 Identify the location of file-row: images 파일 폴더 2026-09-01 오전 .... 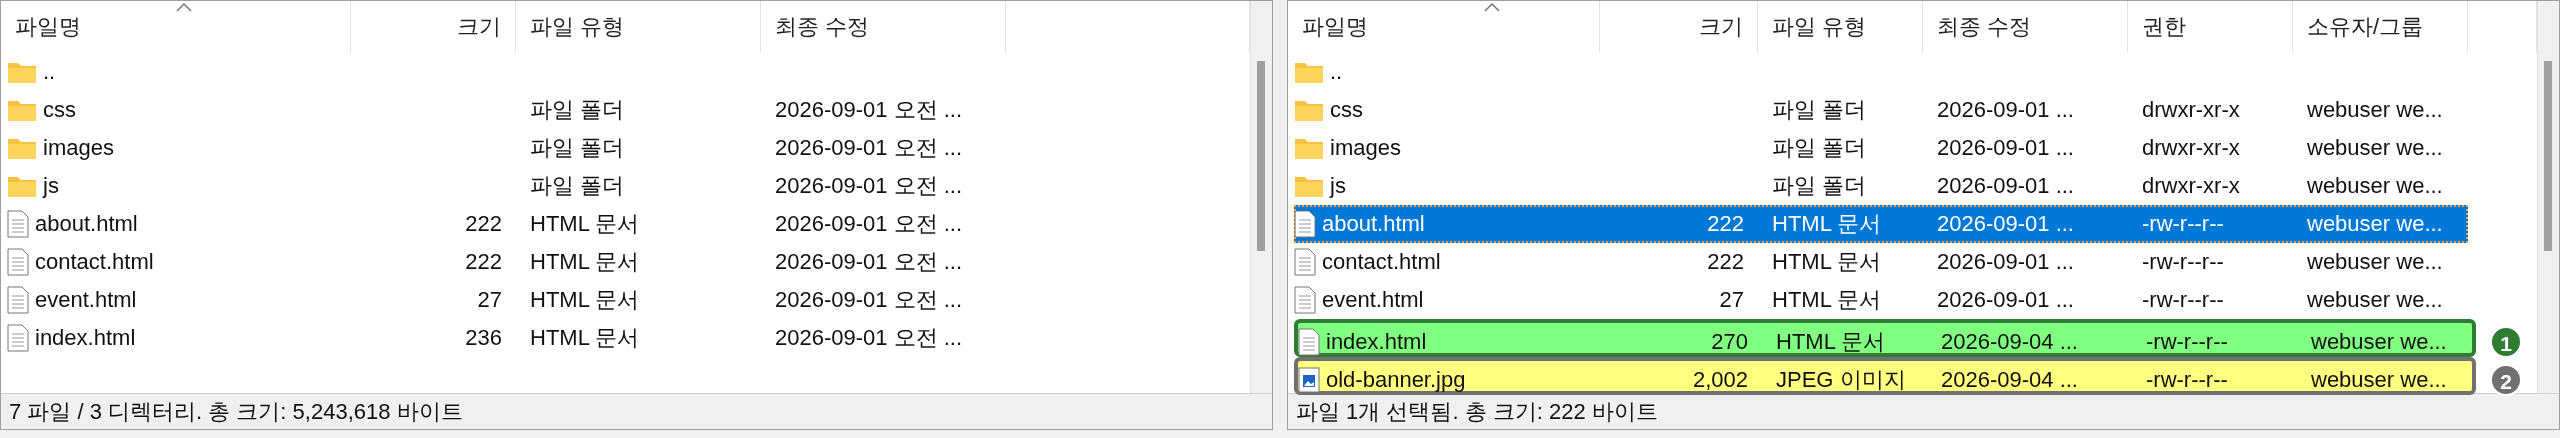
(506, 148).